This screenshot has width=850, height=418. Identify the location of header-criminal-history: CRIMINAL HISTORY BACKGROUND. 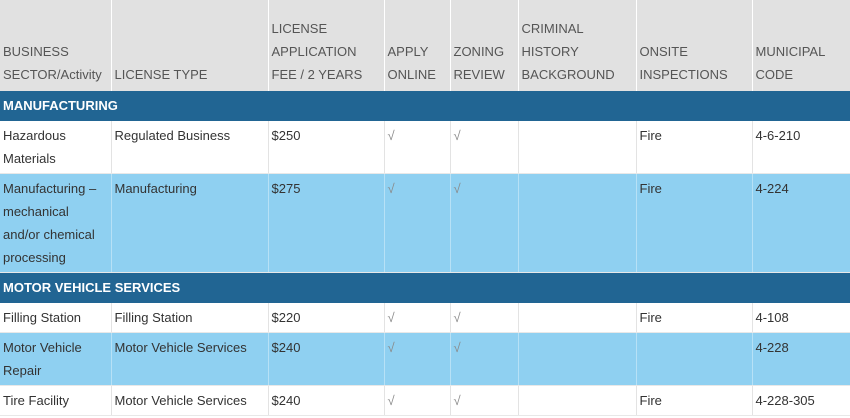
(577, 45).